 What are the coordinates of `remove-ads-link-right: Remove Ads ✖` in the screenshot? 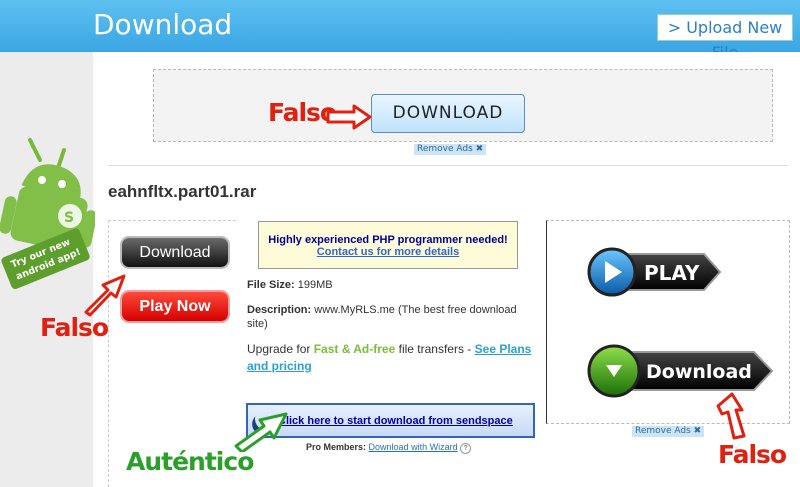 It's located at (668, 431).